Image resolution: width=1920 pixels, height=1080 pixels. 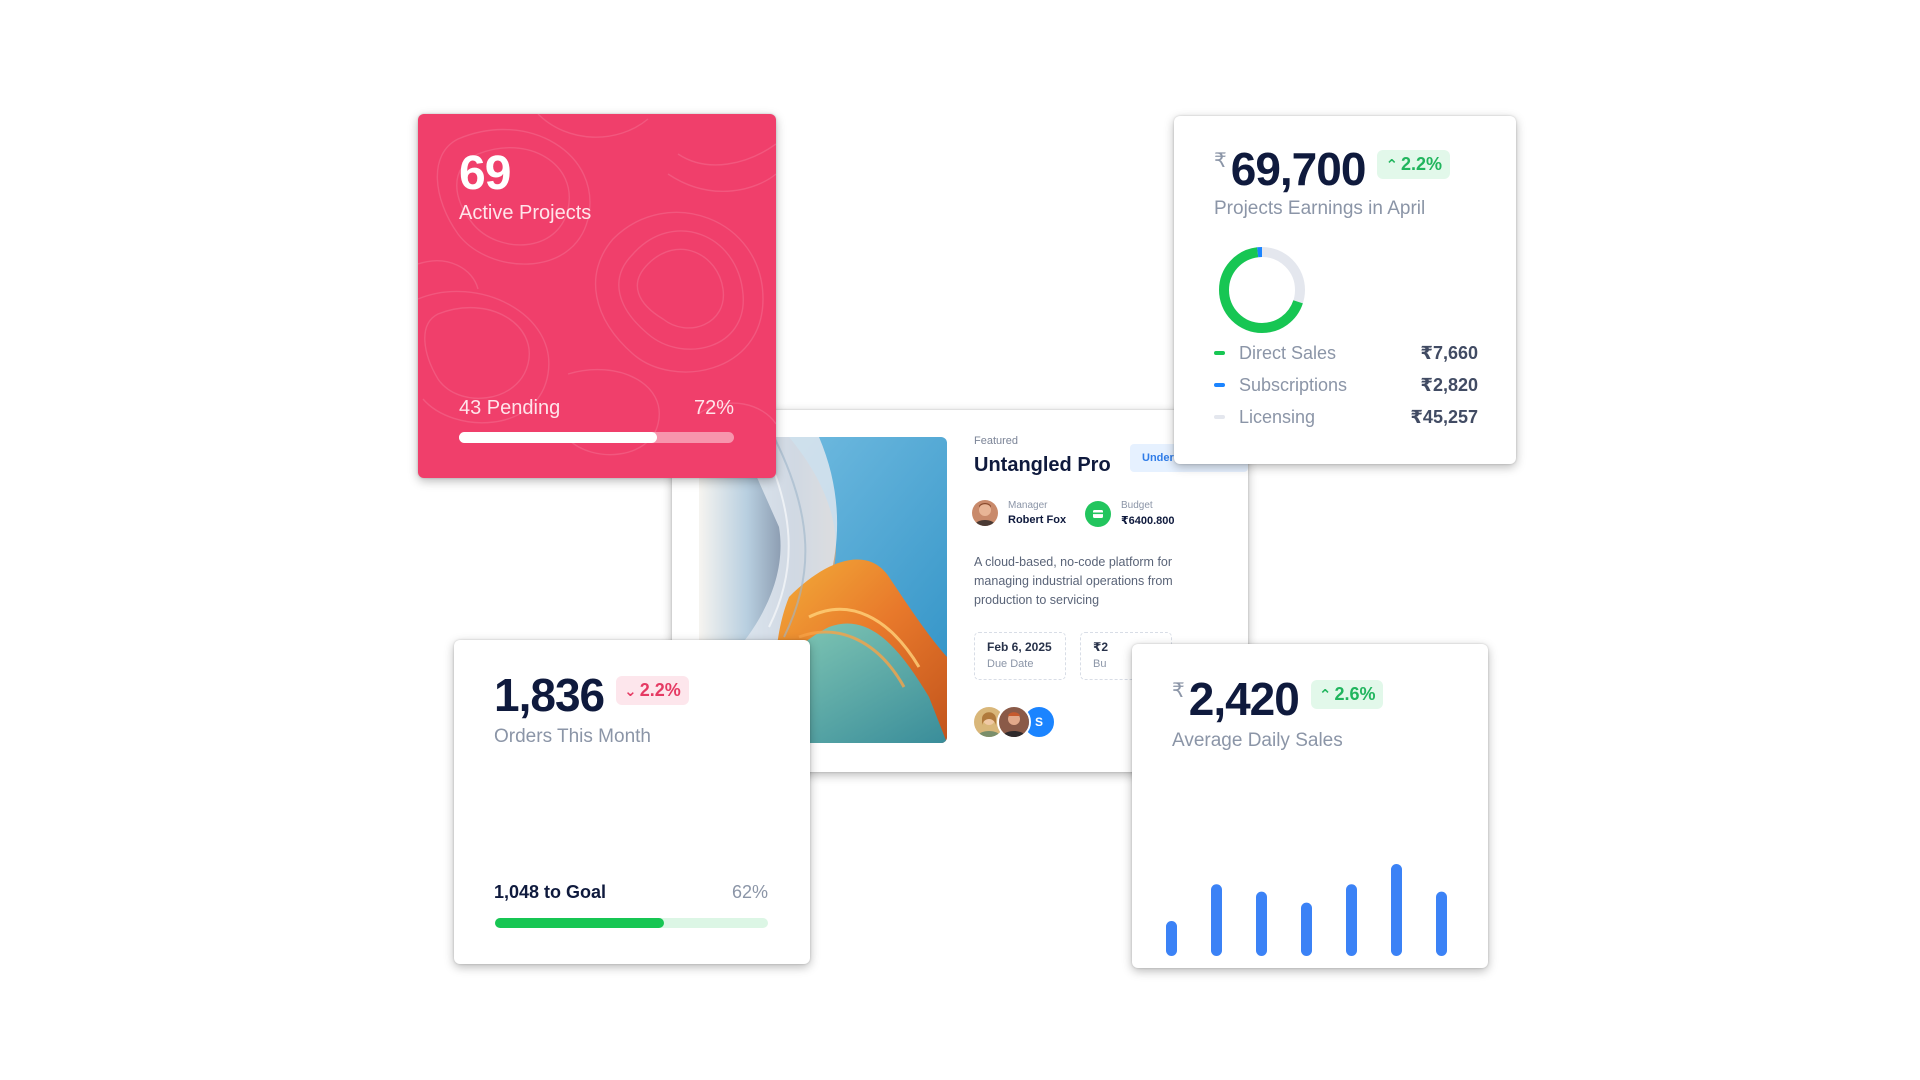 I want to click on featured-kicker: Featured, so click(x=996, y=441).